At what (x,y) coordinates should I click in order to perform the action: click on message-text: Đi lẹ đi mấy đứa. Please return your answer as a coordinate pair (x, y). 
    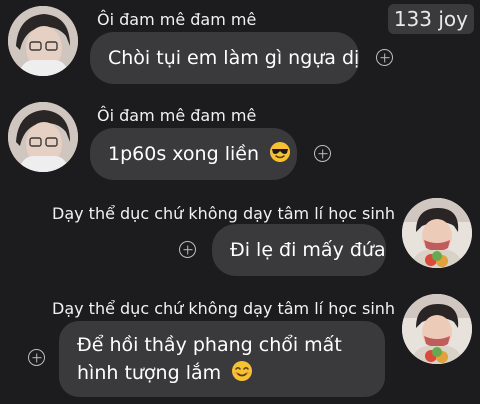
    Looking at the image, I should click on (308, 250).